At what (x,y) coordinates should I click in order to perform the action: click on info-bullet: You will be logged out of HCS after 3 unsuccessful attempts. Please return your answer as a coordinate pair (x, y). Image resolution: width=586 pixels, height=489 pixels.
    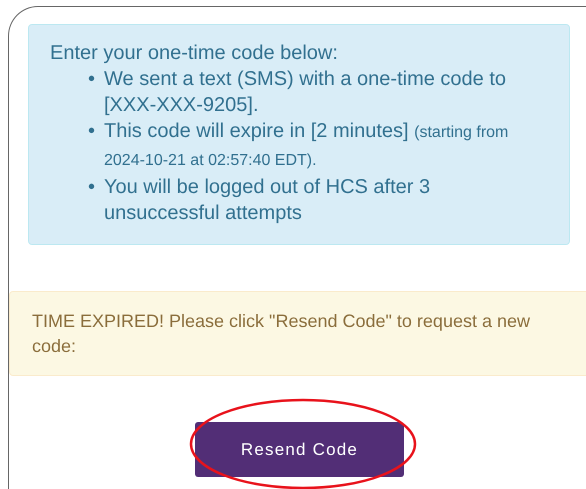
    Looking at the image, I should click on (268, 200).